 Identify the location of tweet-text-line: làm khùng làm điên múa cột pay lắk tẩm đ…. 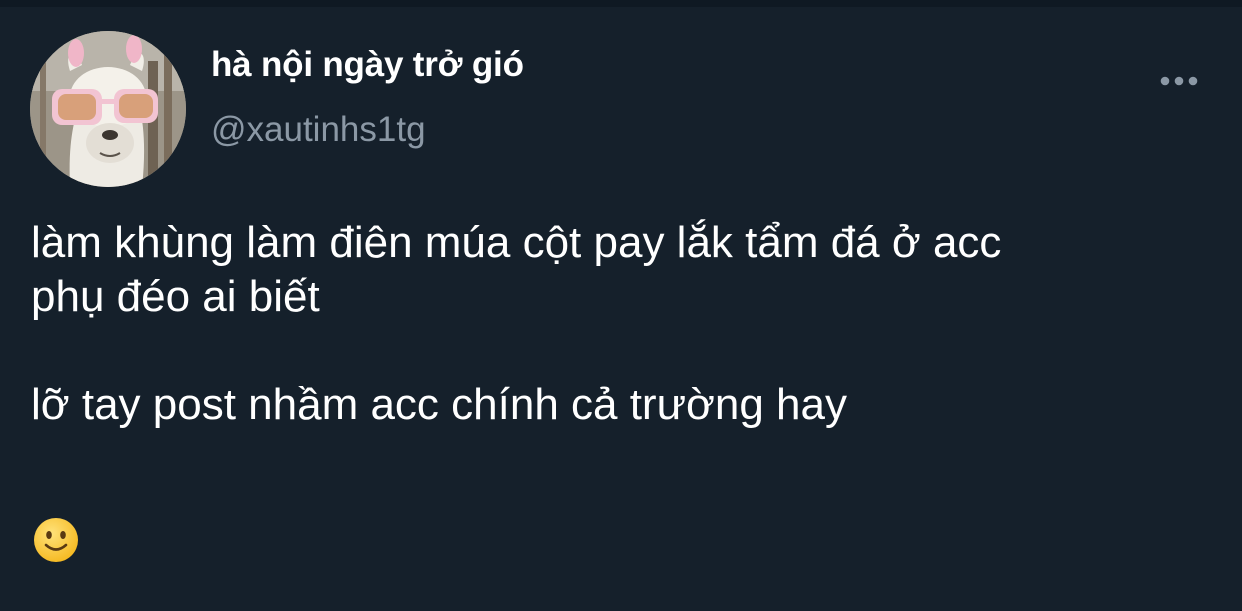
(516, 242).